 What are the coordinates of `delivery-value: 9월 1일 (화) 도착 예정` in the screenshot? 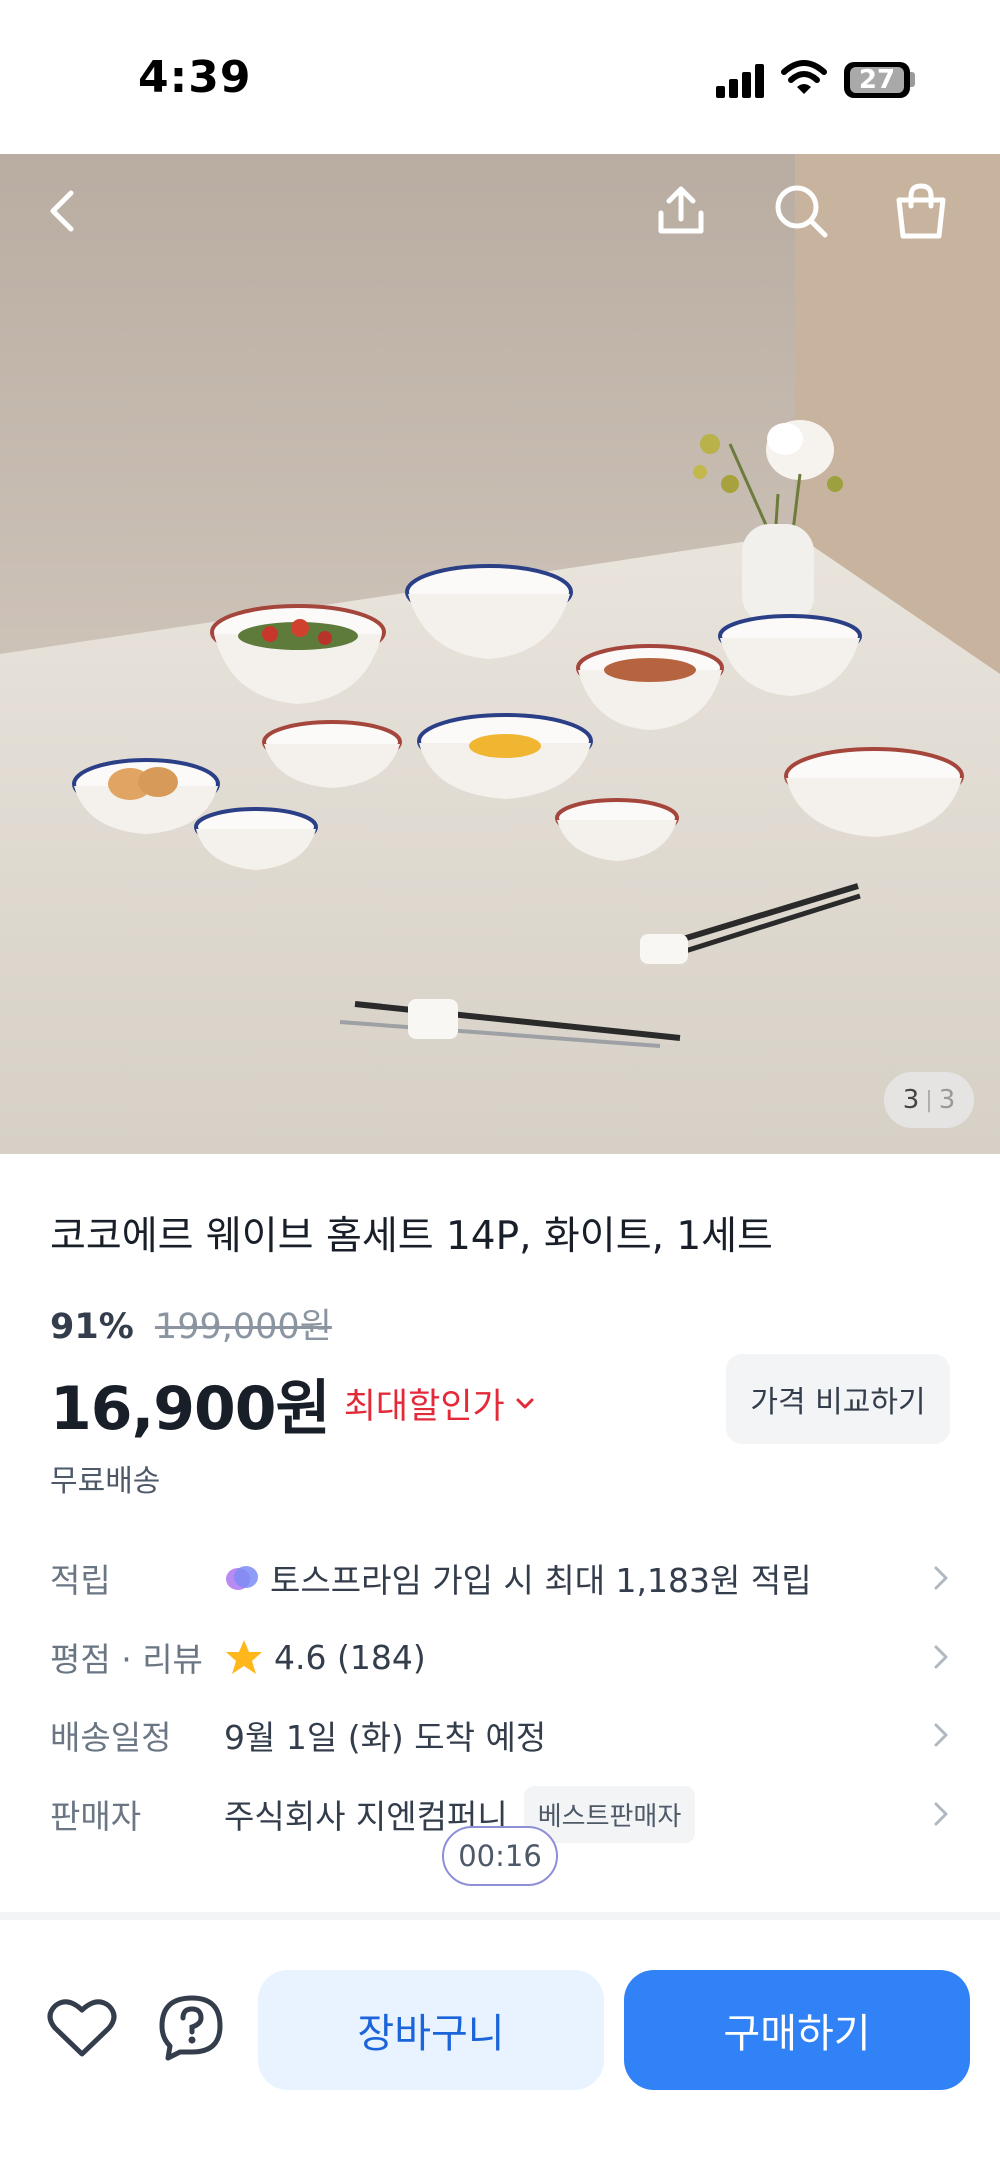 It's located at (385, 1737).